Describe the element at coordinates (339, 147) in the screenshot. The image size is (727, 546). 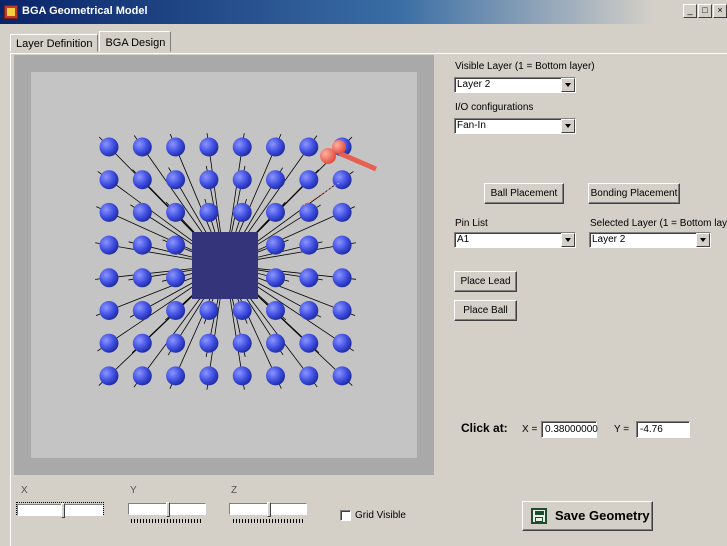
I see `selected-ball-top` at that location.